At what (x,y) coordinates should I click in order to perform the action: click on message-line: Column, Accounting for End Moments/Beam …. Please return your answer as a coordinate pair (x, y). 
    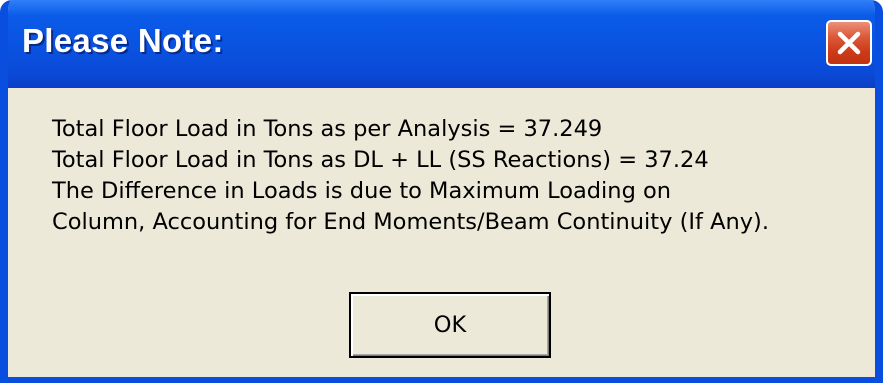
    Looking at the image, I should click on (410, 222).